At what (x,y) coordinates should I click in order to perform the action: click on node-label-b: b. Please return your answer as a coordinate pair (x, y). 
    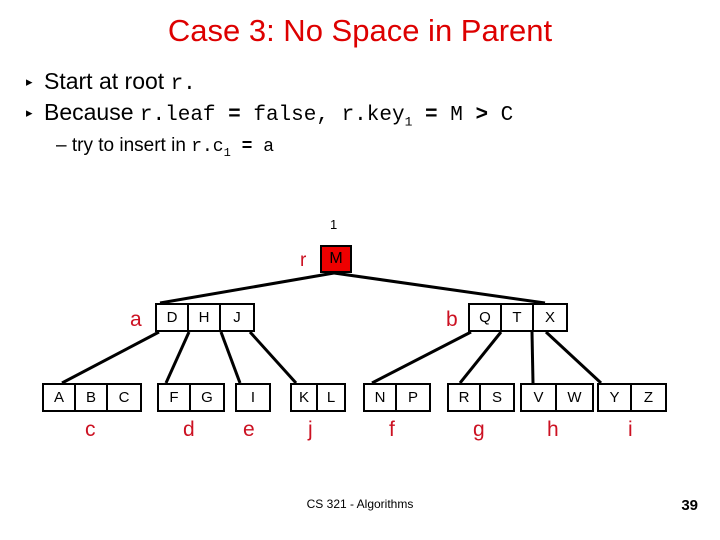
    Looking at the image, I should click on (452, 319).